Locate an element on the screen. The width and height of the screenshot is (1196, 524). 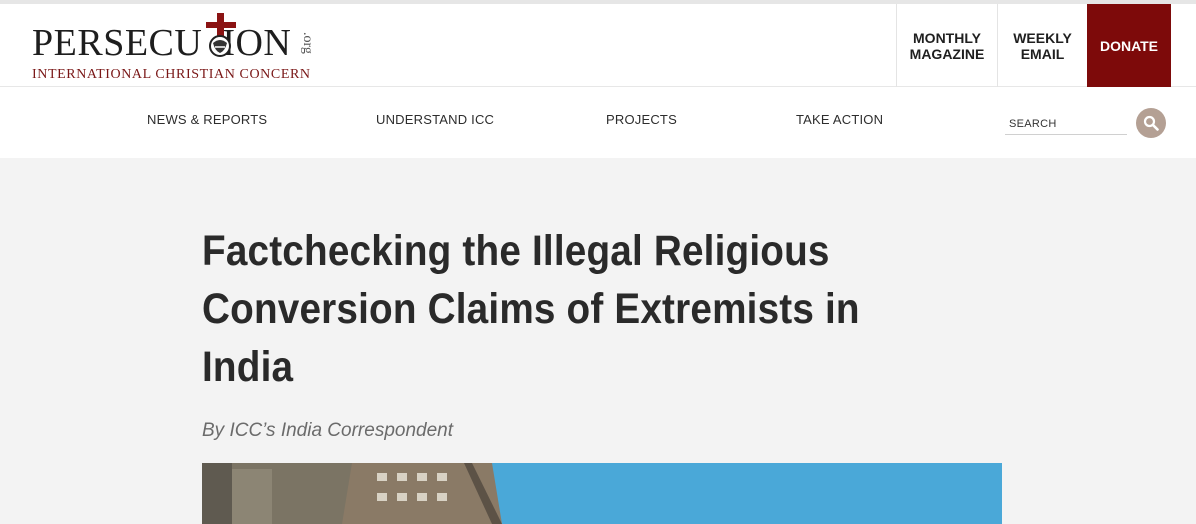
search-input is located at coordinates (1066, 124).